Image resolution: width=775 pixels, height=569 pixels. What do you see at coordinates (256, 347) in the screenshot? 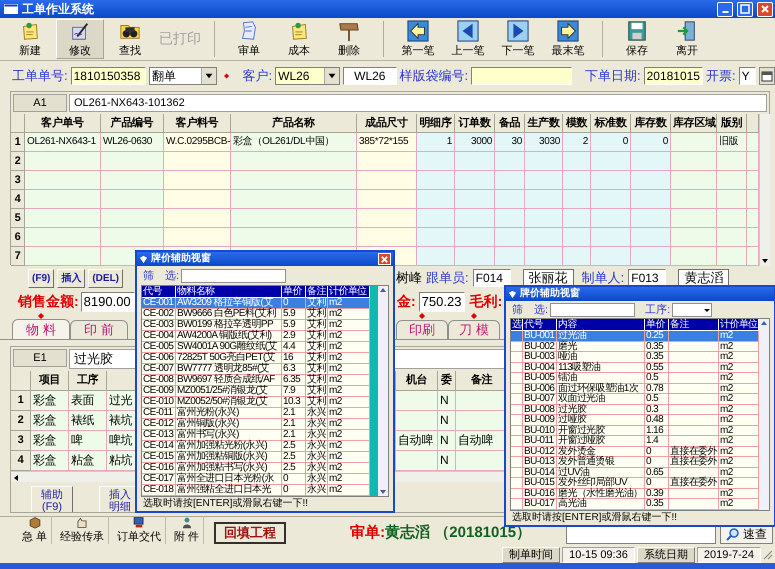
I see `list-row: CE-005 SW4001A 90G雕纹纸(艾 4.4 艾利 m2` at bounding box center [256, 347].